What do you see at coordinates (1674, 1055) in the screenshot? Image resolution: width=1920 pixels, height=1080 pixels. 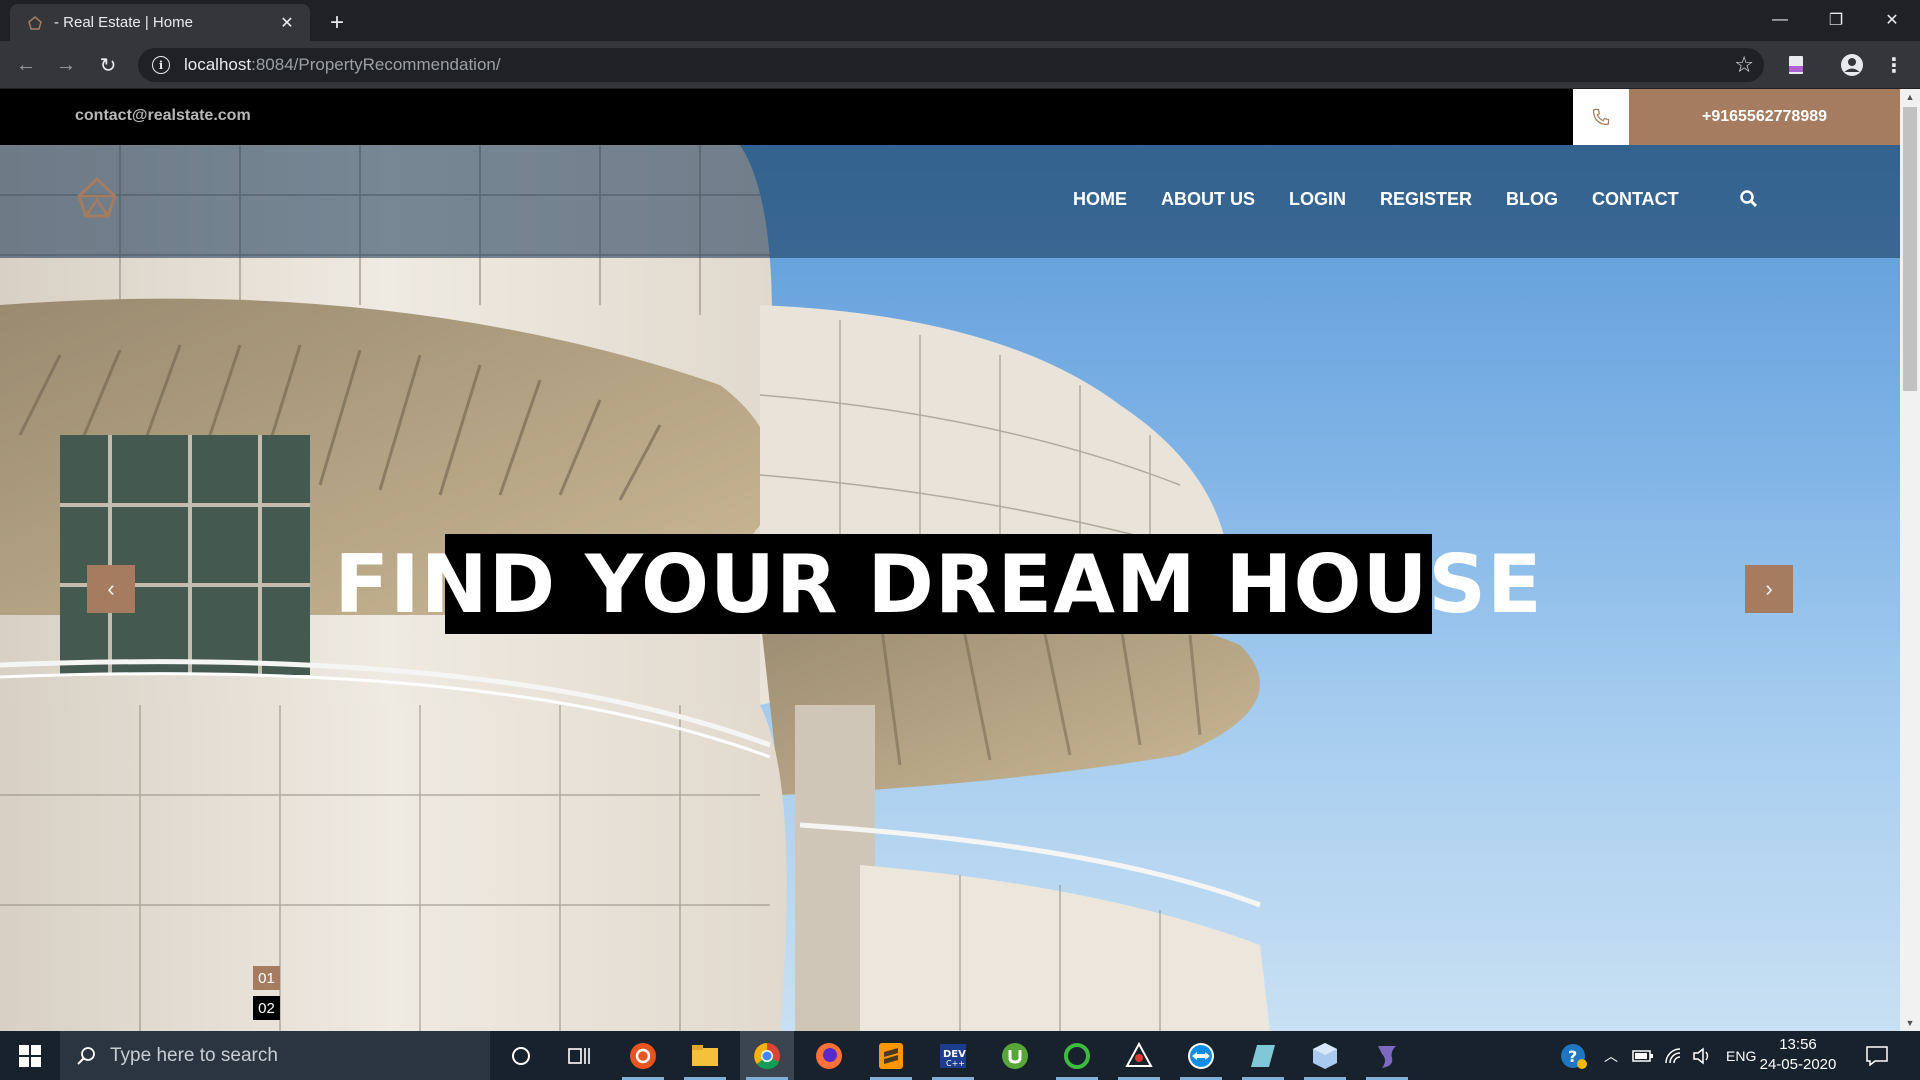 I see `wifi-icon` at bounding box center [1674, 1055].